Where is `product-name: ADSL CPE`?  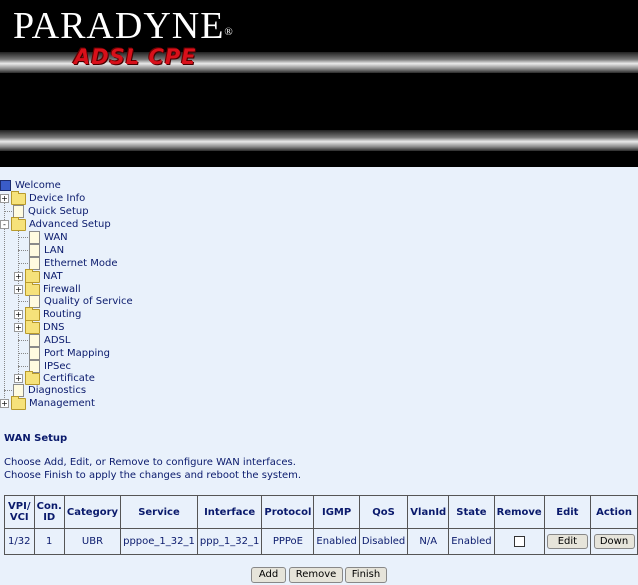
product-name: ADSL CPE is located at coordinates (135, 57).